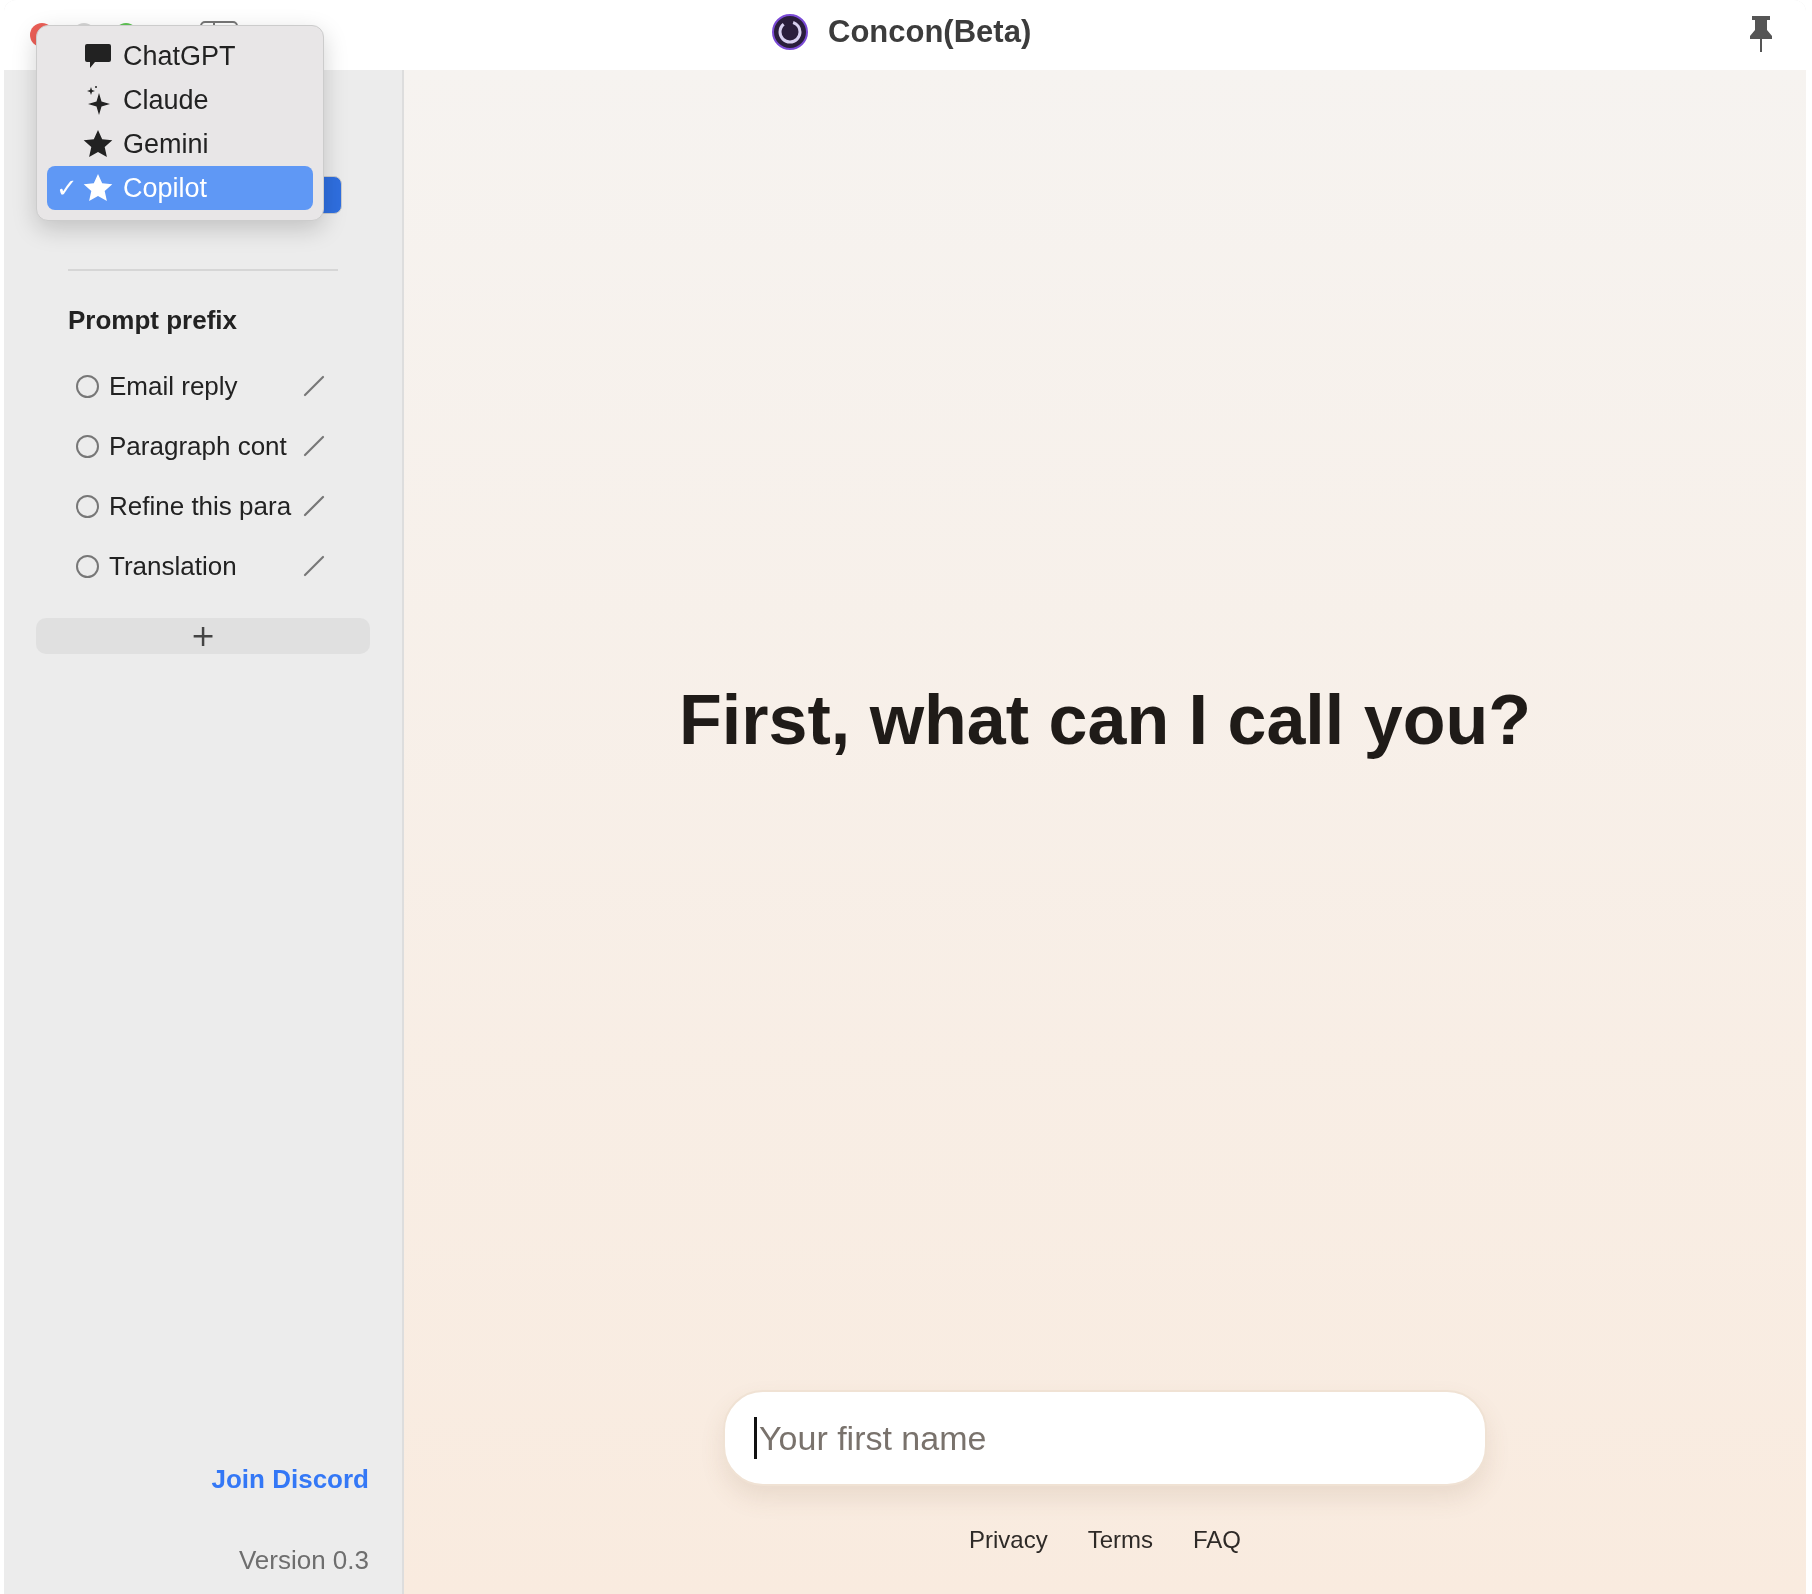 This screenshot has width=1812, height=1594. What do you see at coordinates (180, 144) in the screenshot?
I see `menu-item: Gemini` at bounding box center [180, 144].